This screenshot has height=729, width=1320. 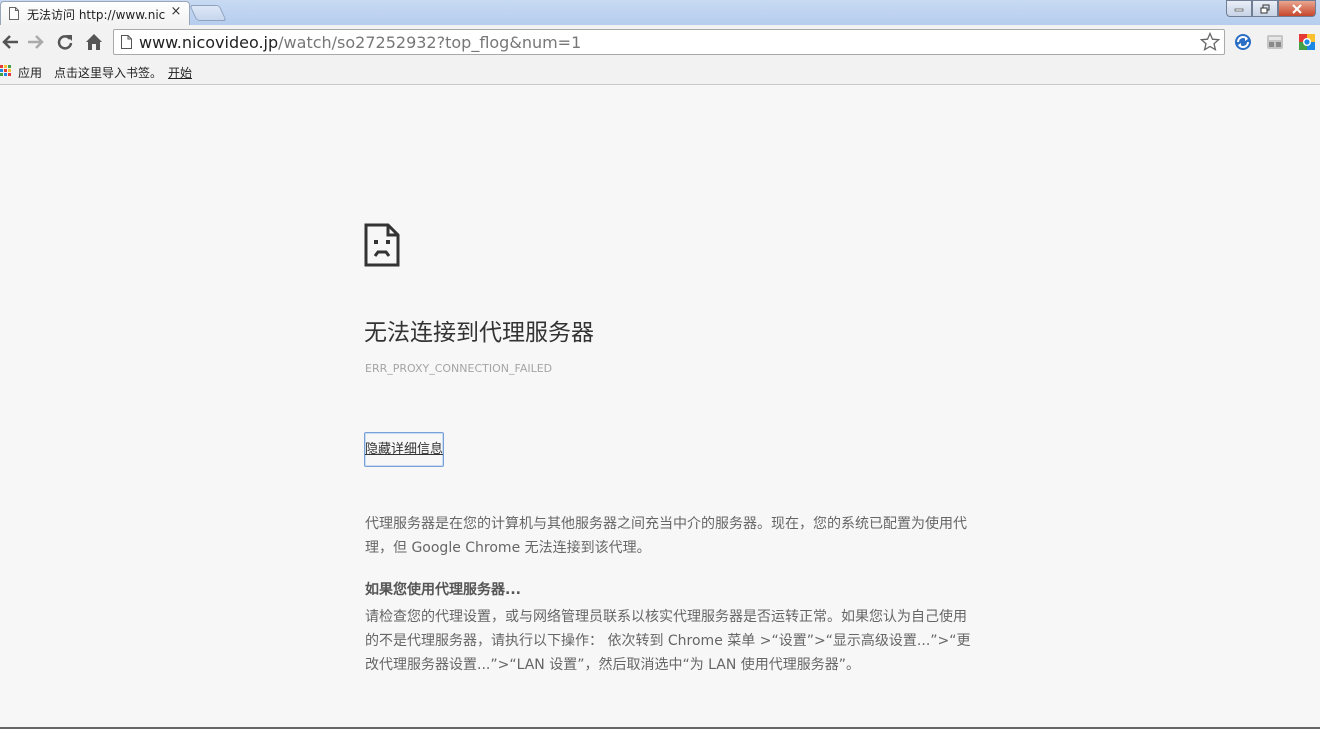 I want to click on apps-link: 应用, so click(x=30, y=72).